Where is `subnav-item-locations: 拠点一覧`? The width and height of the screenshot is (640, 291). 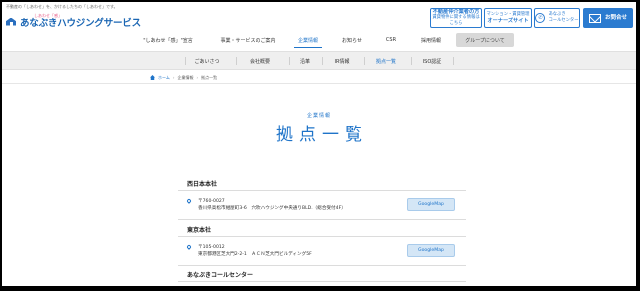
subnav-item-locations: 拠点一覧 is located at coordinates (386, 61).